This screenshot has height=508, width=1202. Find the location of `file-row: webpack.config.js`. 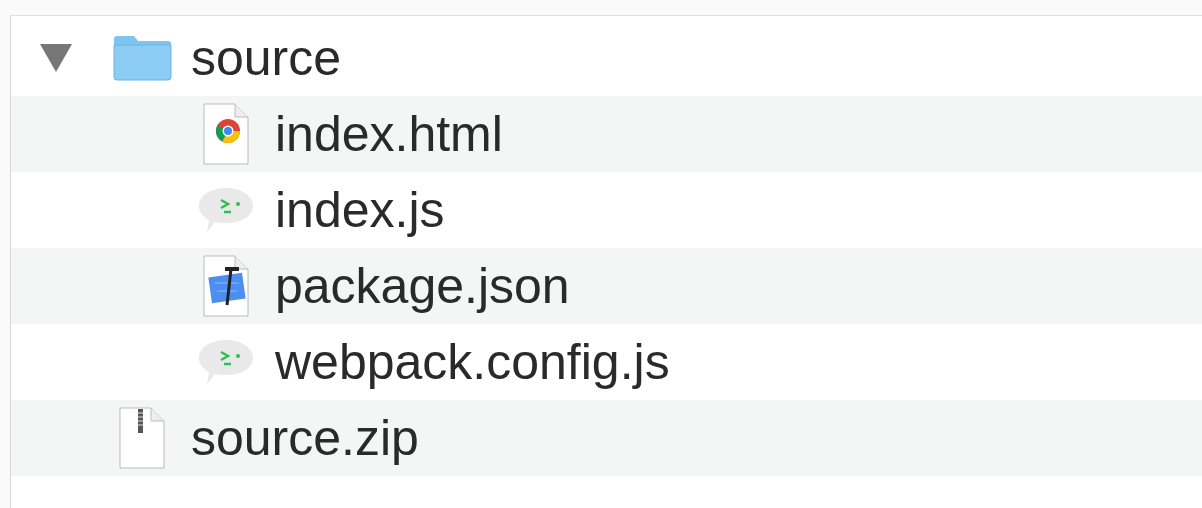

file-row: webpack.config.js is located at coordinates (606, 362).